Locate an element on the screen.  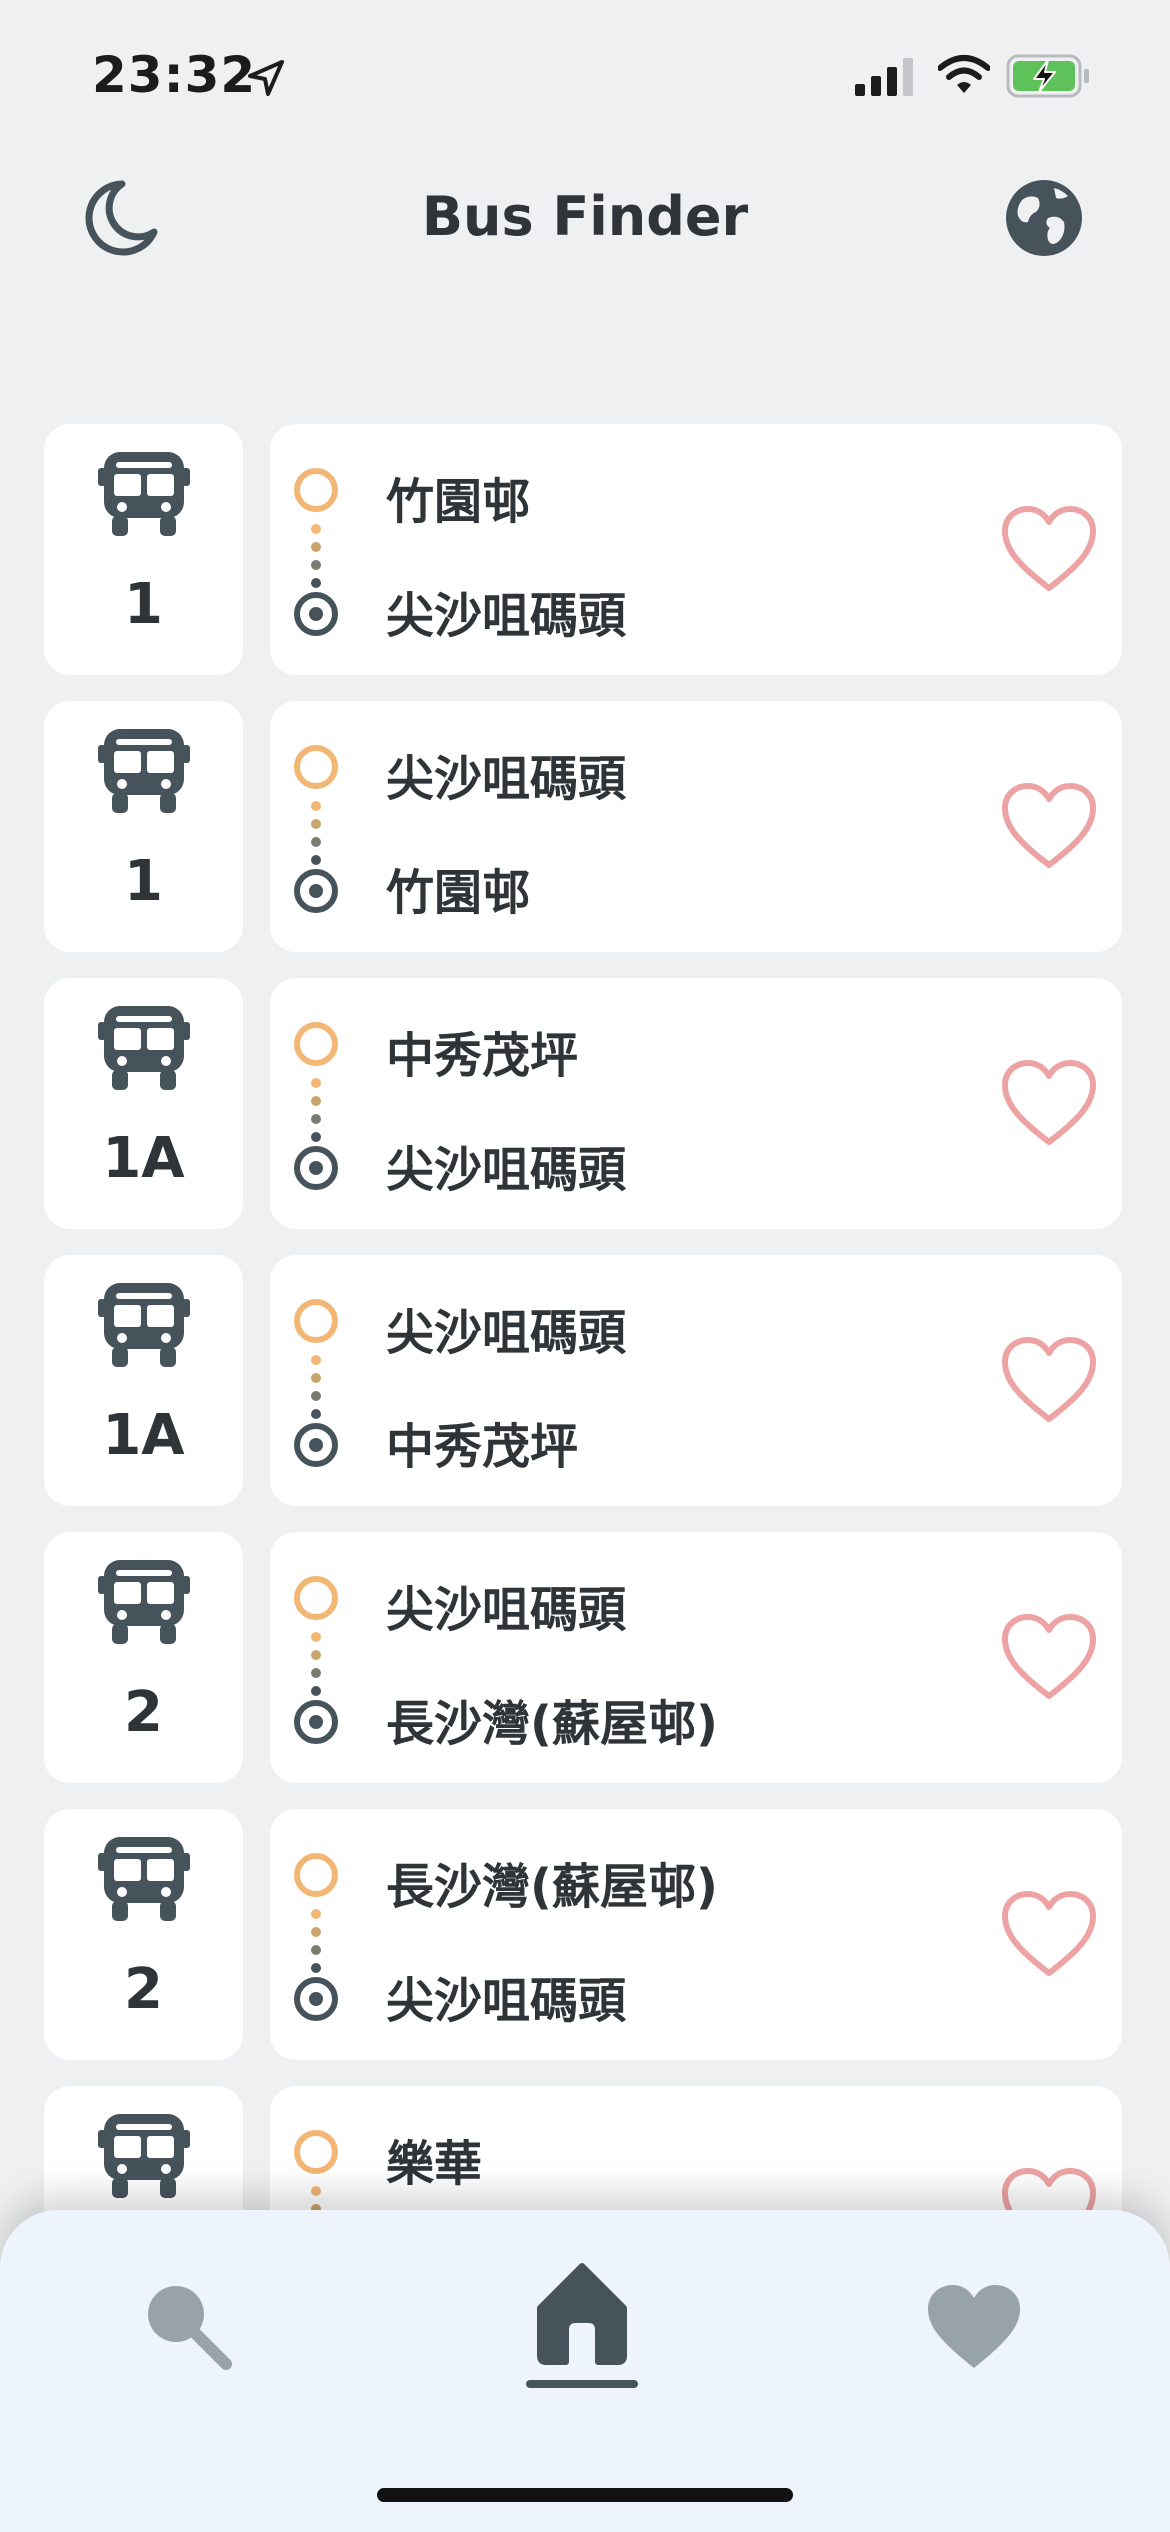
home-indicator is located at coordinates (585, 2495).